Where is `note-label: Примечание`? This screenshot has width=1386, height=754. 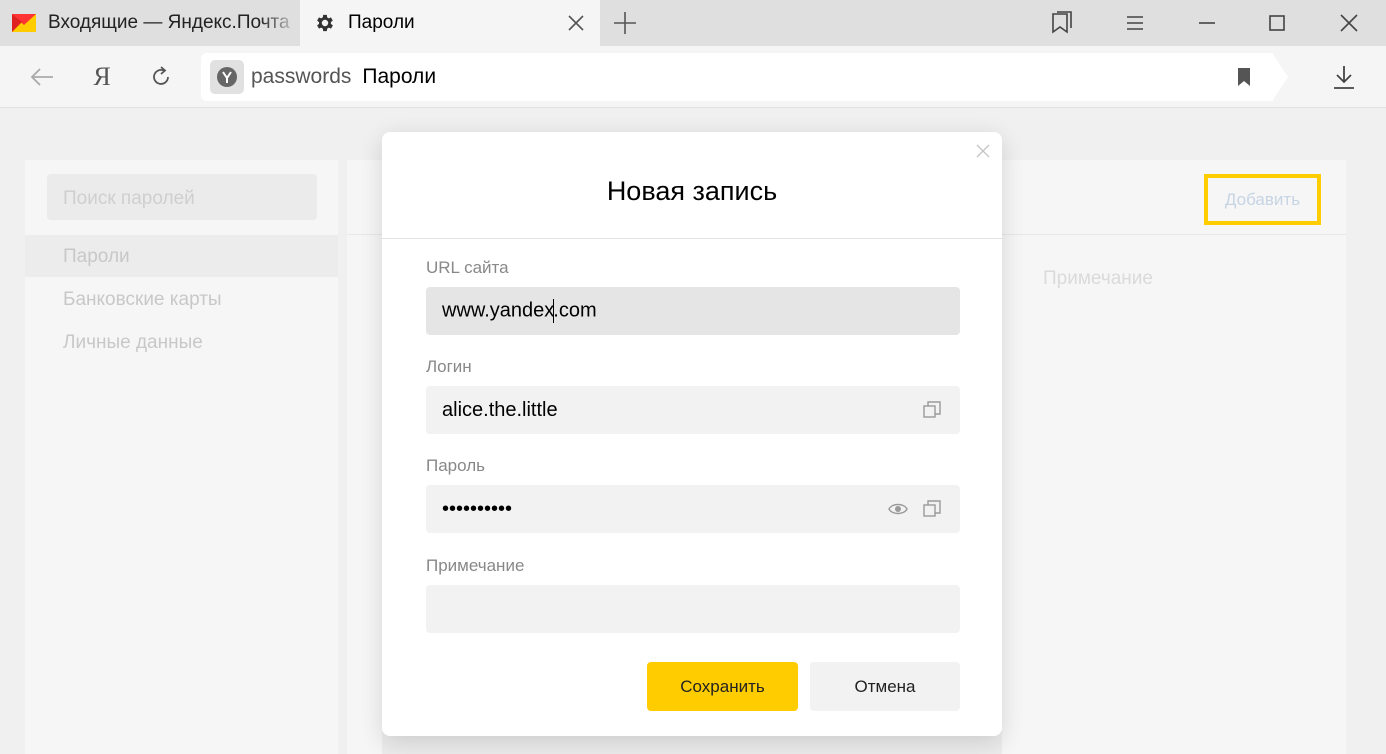
note-label: Примечание is located at coordinates (475, 565).